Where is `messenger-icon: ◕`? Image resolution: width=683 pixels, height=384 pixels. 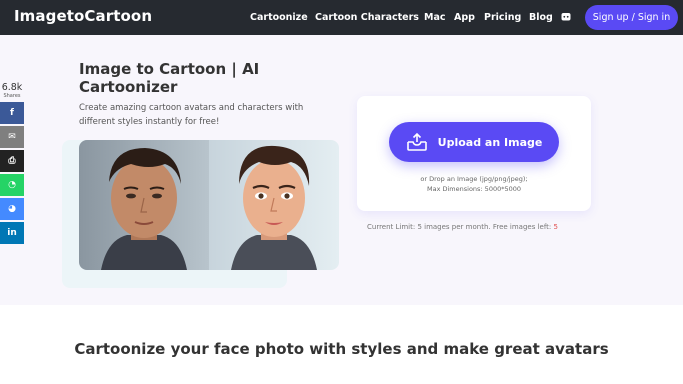
messenger-icon: ◕ is located at coordinates (12, 209).